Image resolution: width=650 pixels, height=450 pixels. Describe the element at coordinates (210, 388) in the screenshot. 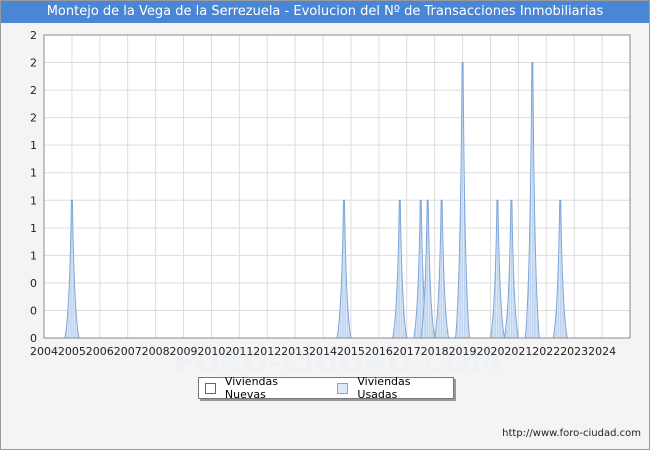

I see `legend-swatch-nuevas` at that location.